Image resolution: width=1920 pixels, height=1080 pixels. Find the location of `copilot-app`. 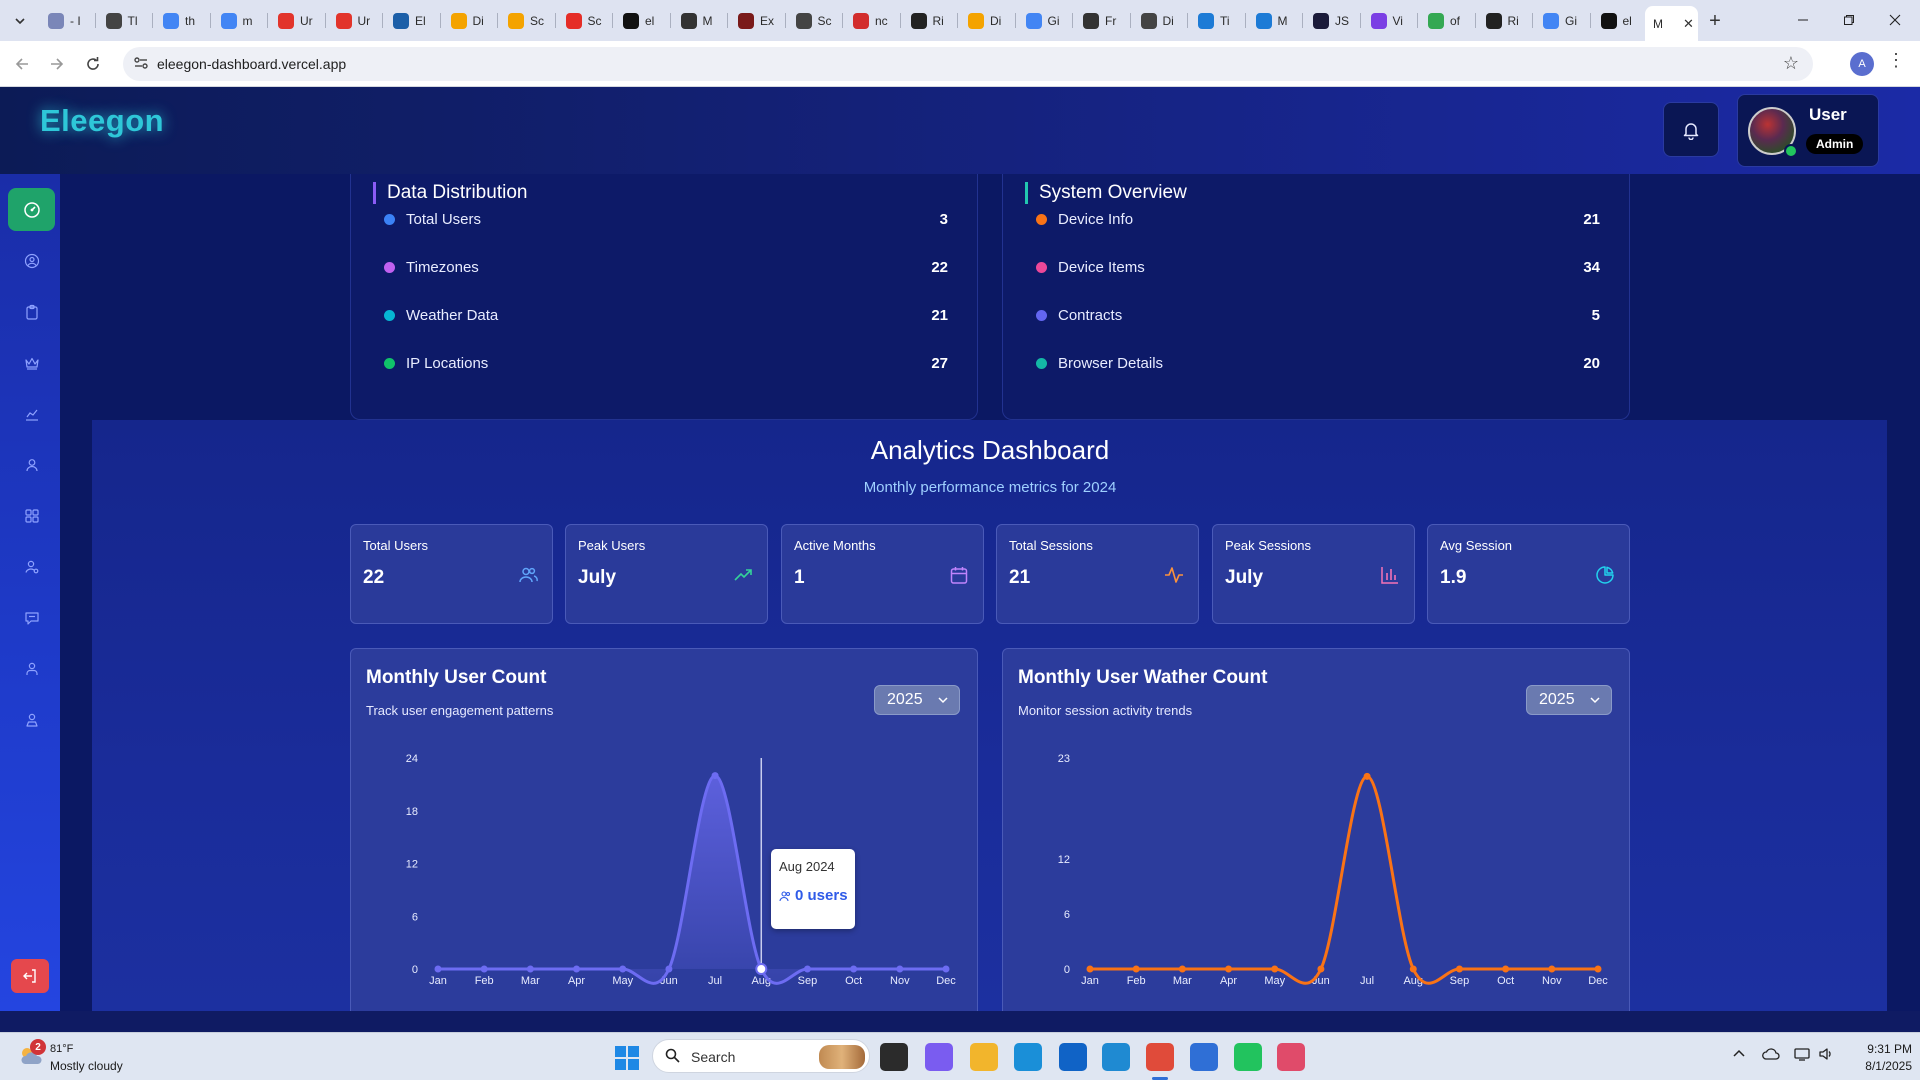

copilot-app is located at coordinates (939, 1057).